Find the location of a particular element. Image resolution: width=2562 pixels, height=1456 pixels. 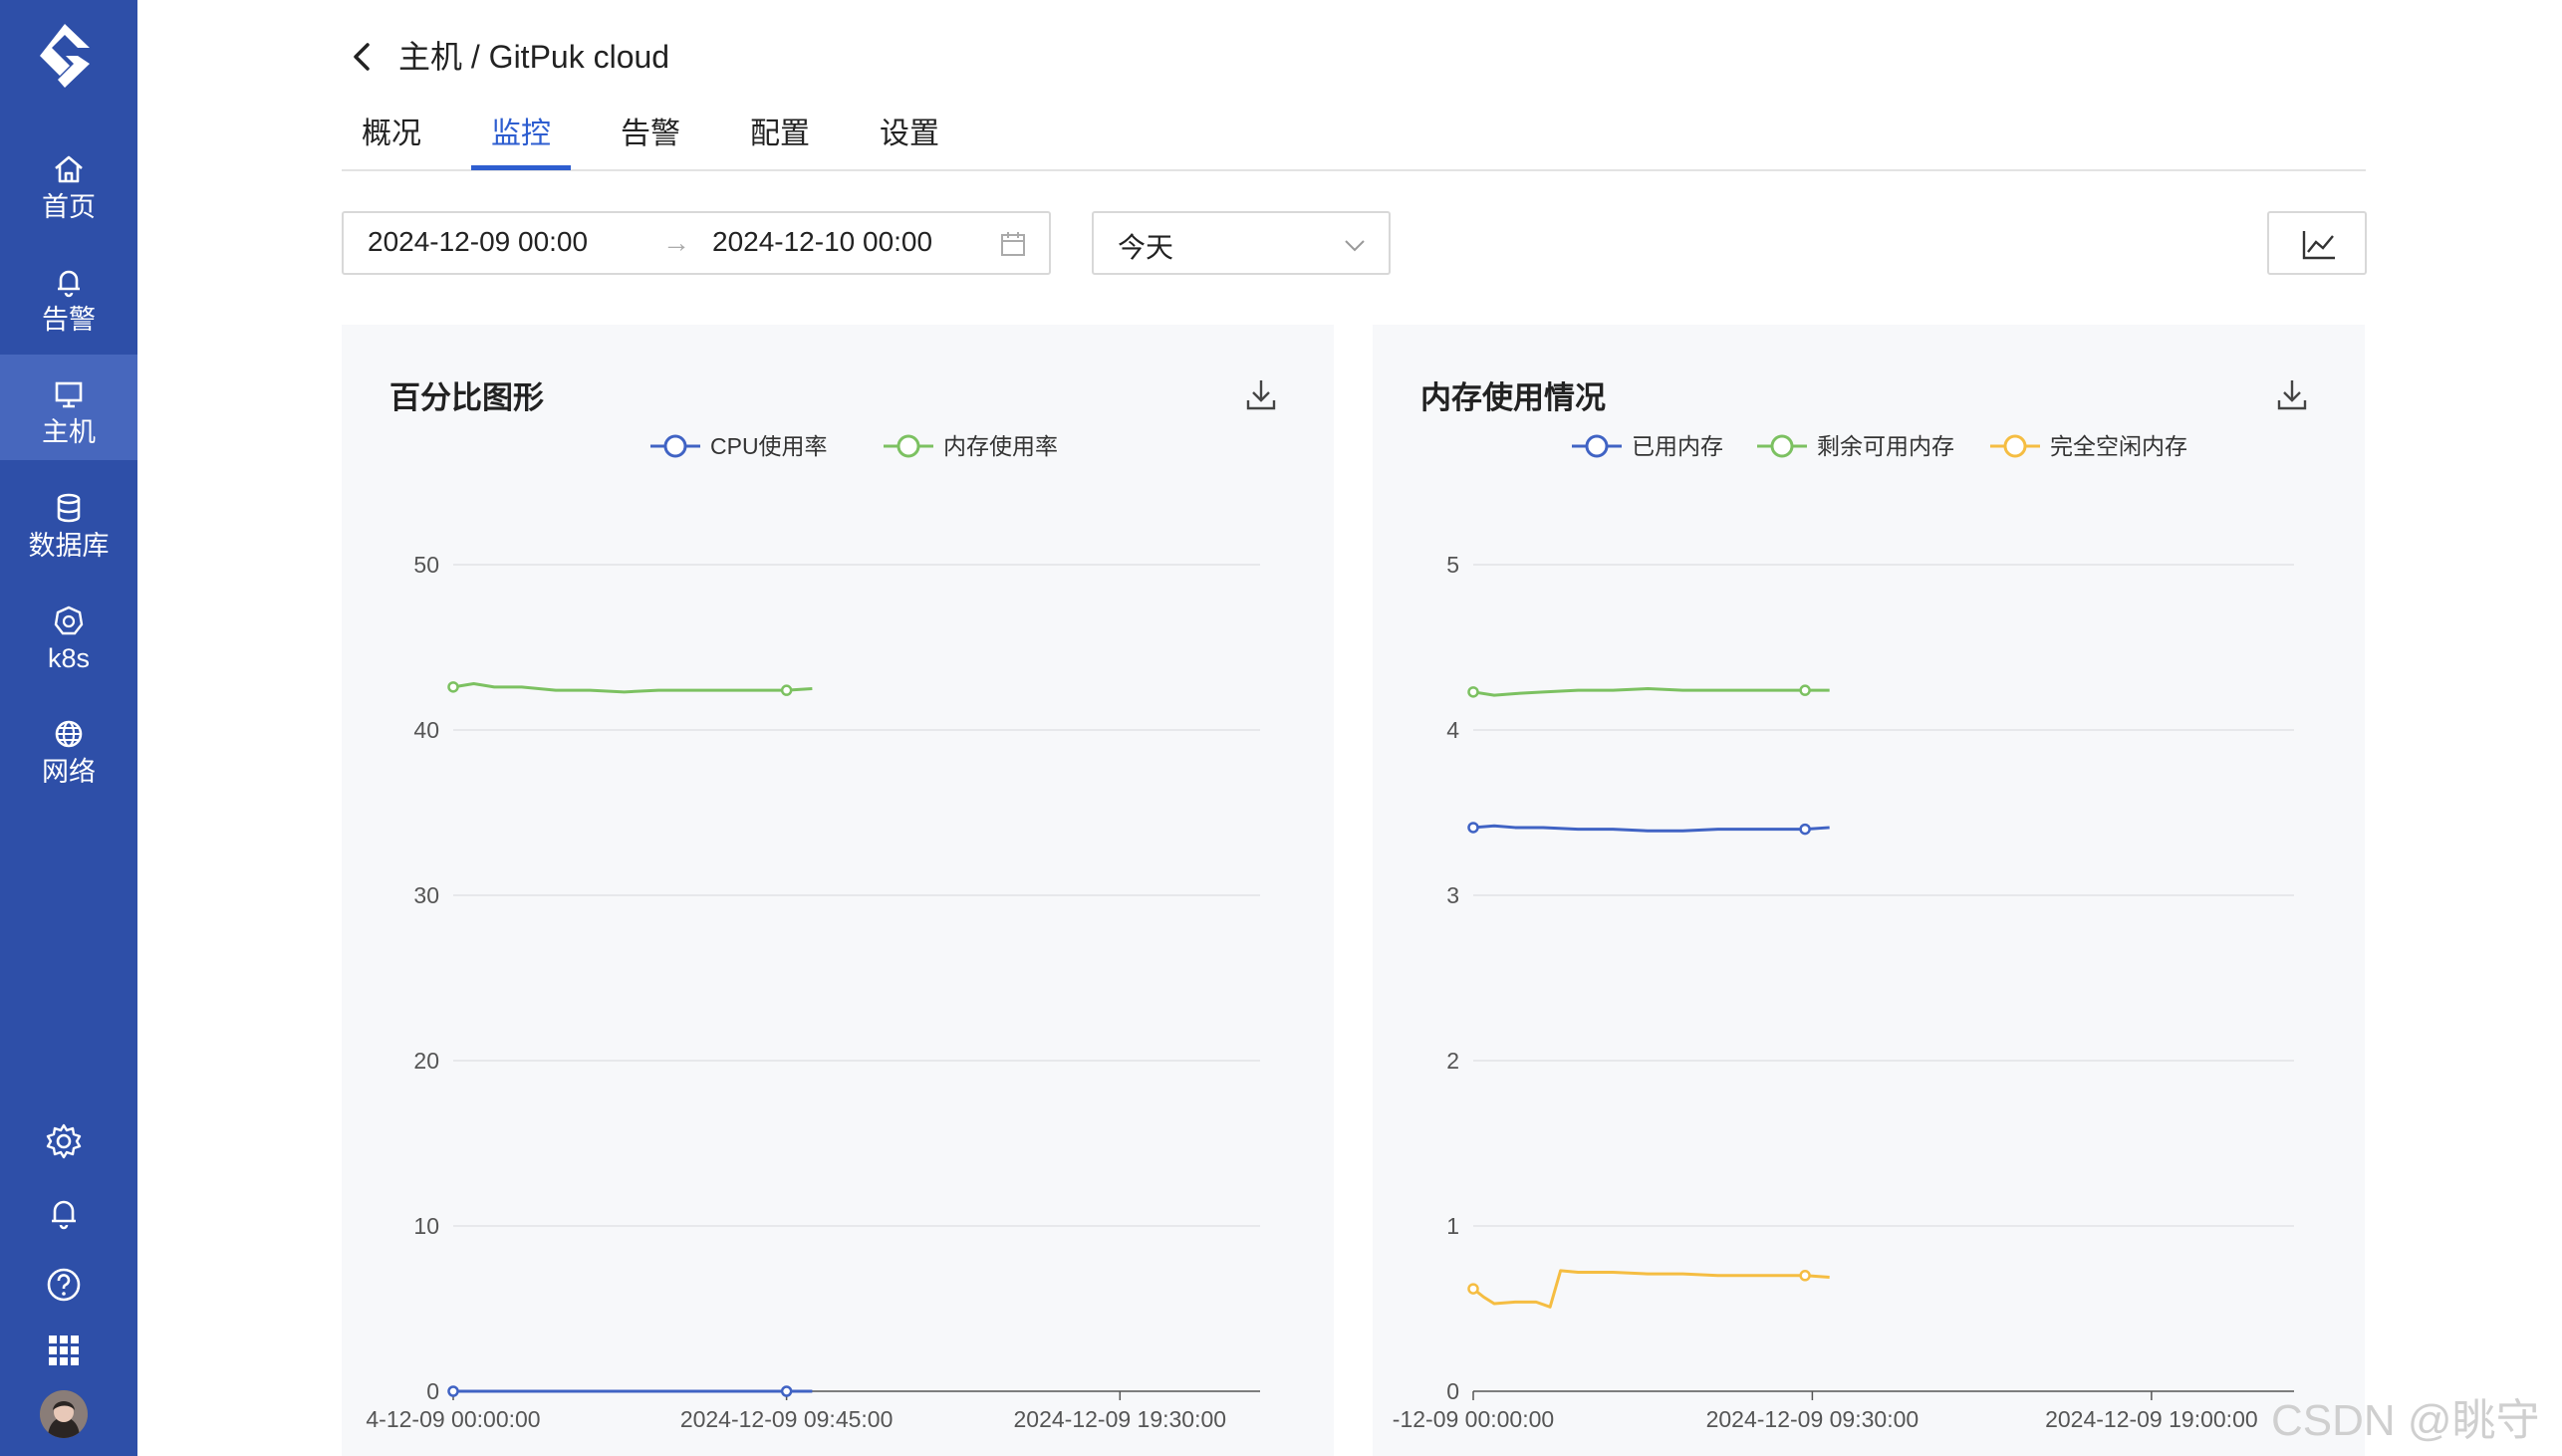

x-tick-label: 2024-12-09 19:30:00 is located at coordinates (1120, 1419).